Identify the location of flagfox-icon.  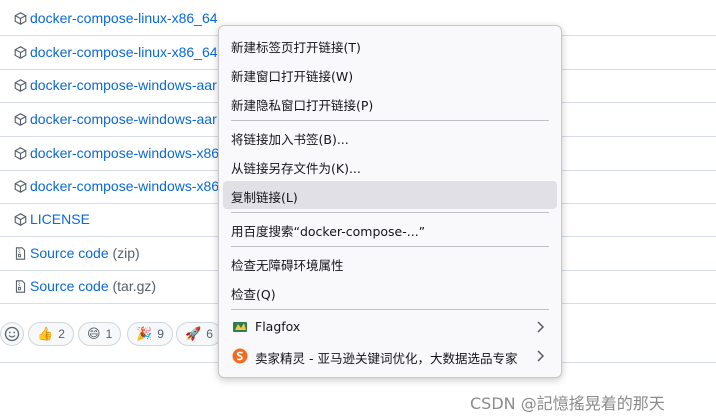
(240, 327).